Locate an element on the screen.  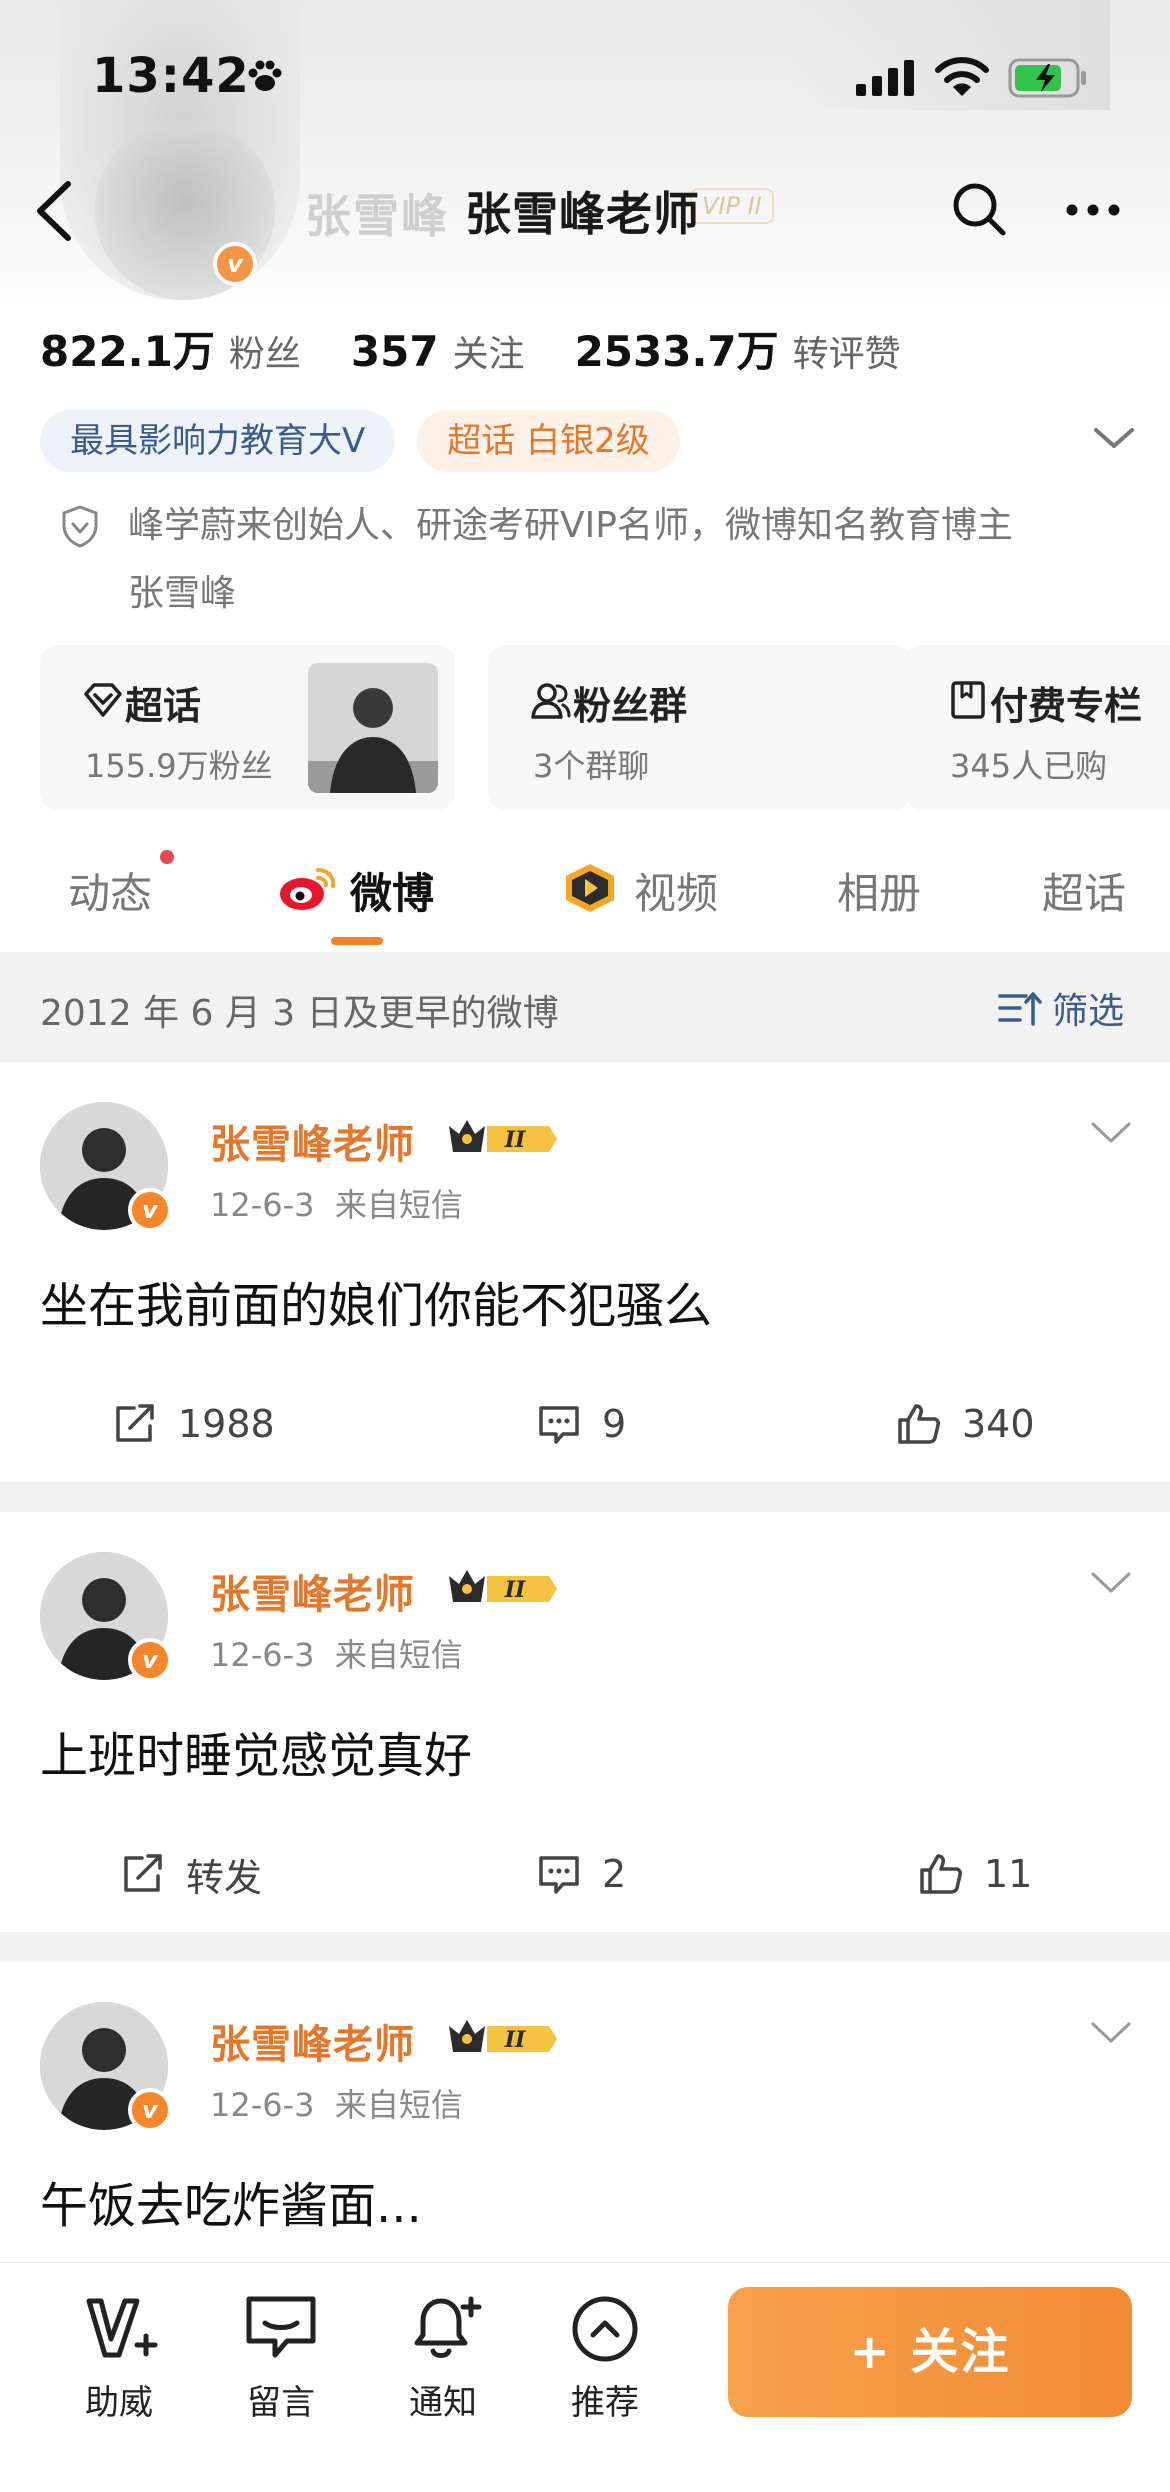
filter-label: 筛选 is located at coordinates (1088, 1011).